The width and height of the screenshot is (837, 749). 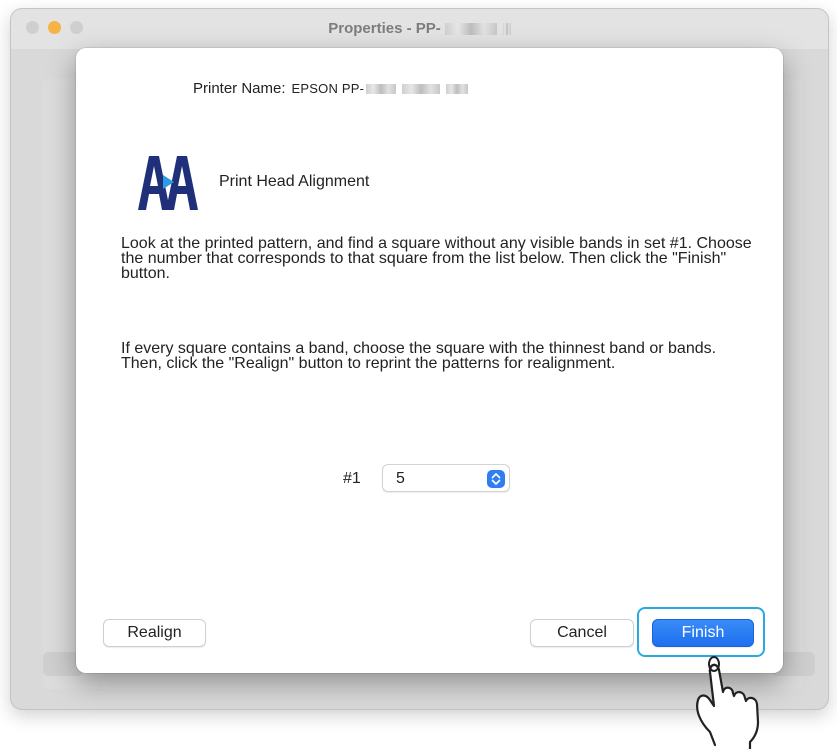 I want to click on printer-name-value: EPSON PP-, so click(x=328, y=88).